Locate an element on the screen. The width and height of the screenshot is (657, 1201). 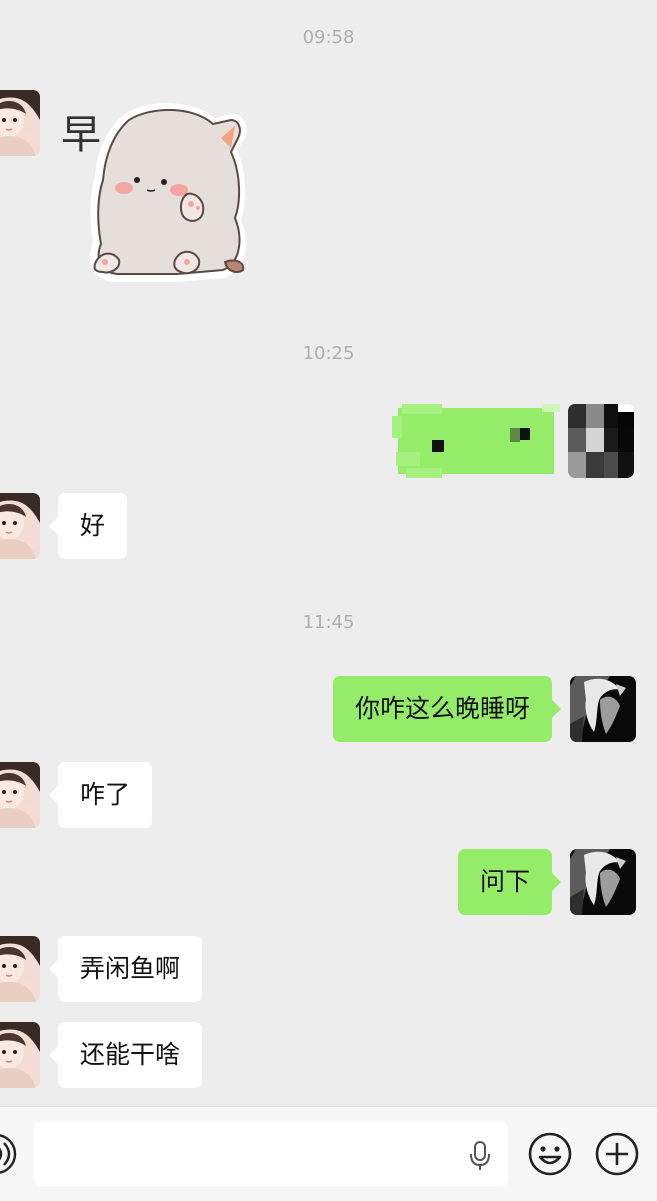
timestamp: 11:45 is located at coordinates (328, 622).